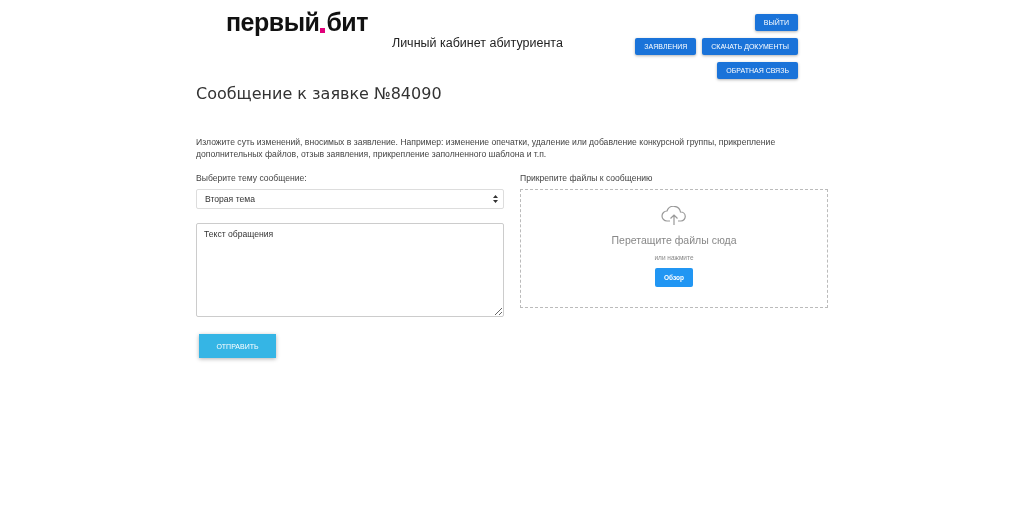  I want to click on page-heading: Сообщение к заявке №84090, so click(319, 93).